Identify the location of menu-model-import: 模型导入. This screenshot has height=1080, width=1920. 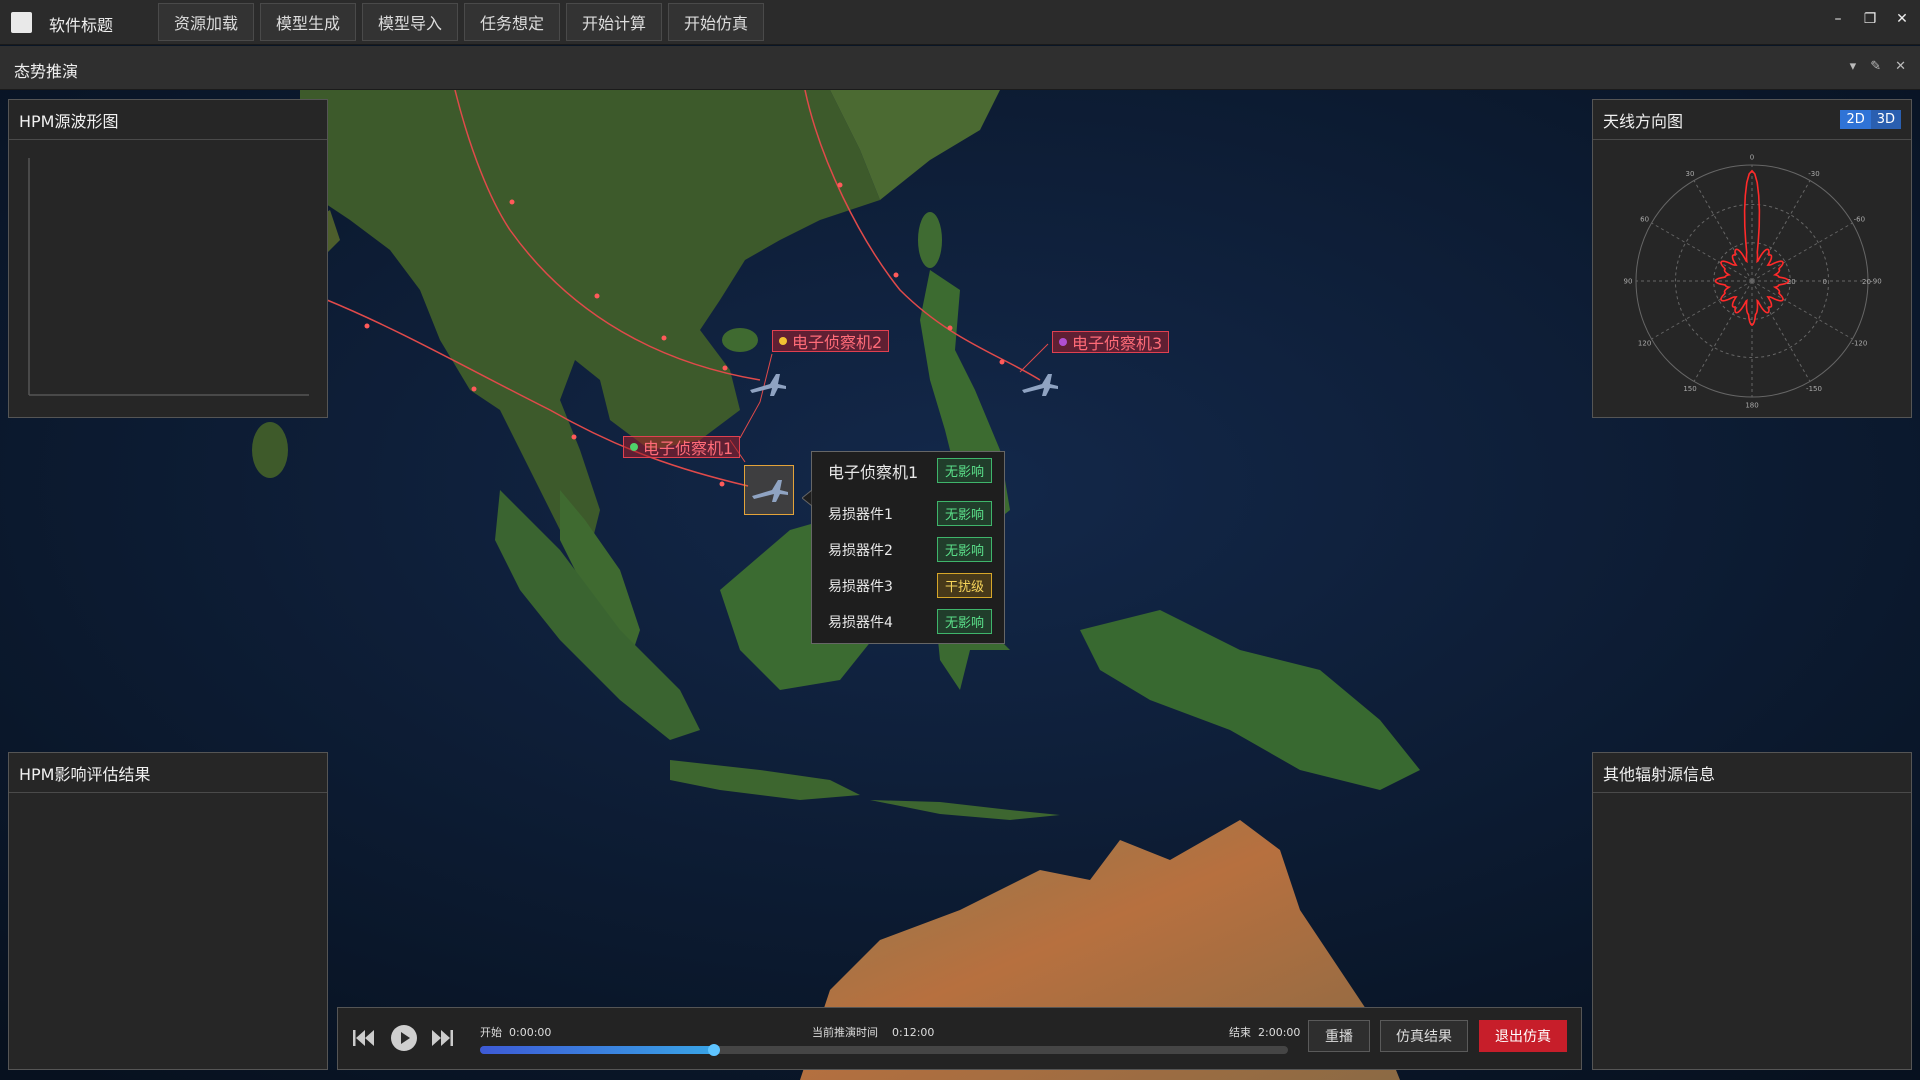
(410, 22).